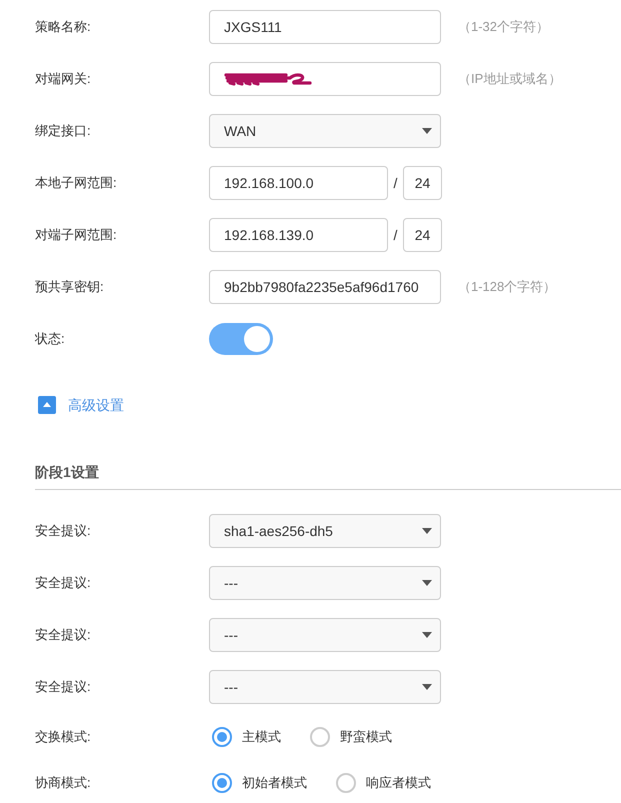  Describe the element at coordinates (63, 79) in the screenshot. I see `field-label: 对端网关:` at that location.